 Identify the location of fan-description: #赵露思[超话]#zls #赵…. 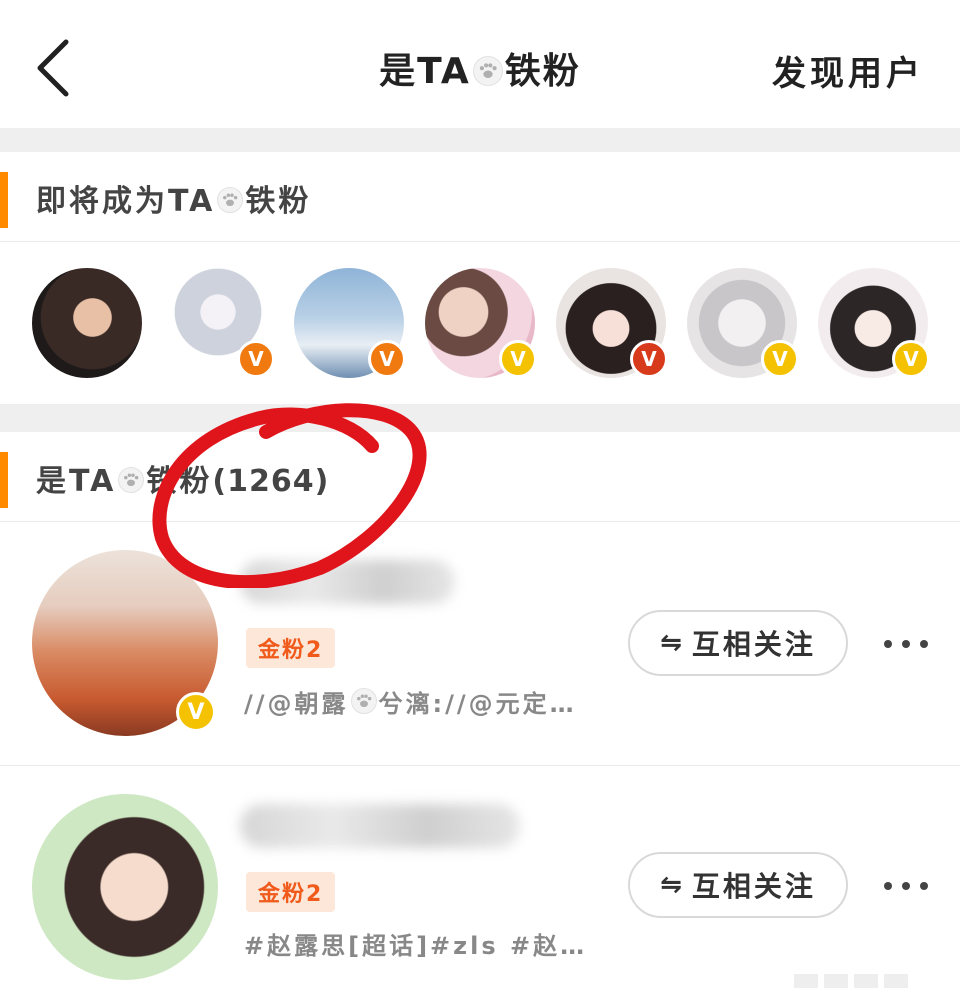
(415, 943).